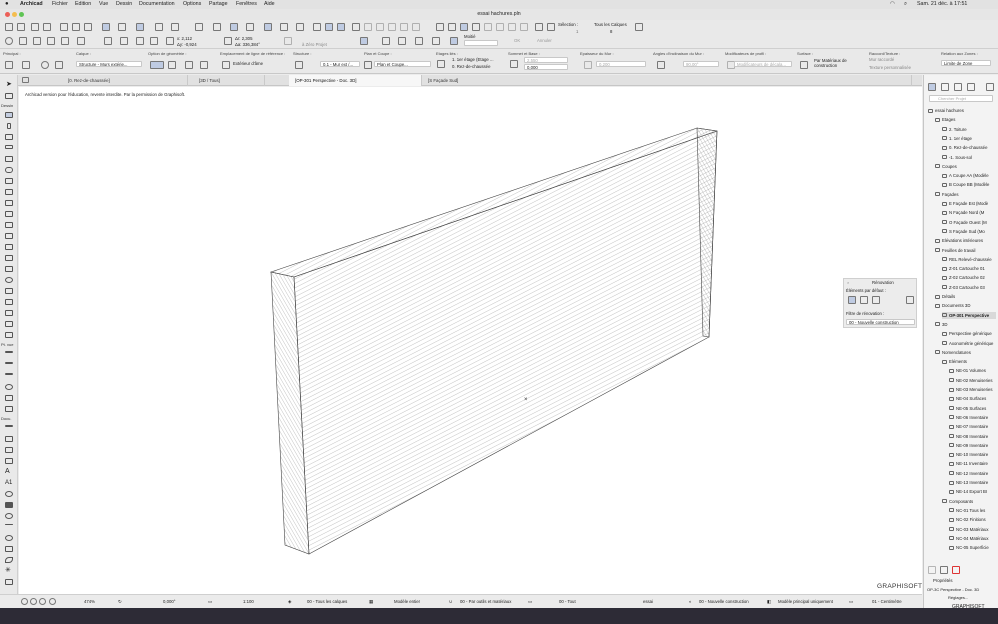 The height and width of the screenshot is (624, 998). What do you see at coordinates (969, 333) in the screenshot?
I see `navigator-item: Perspective générique` at bounding box center [969, 333].